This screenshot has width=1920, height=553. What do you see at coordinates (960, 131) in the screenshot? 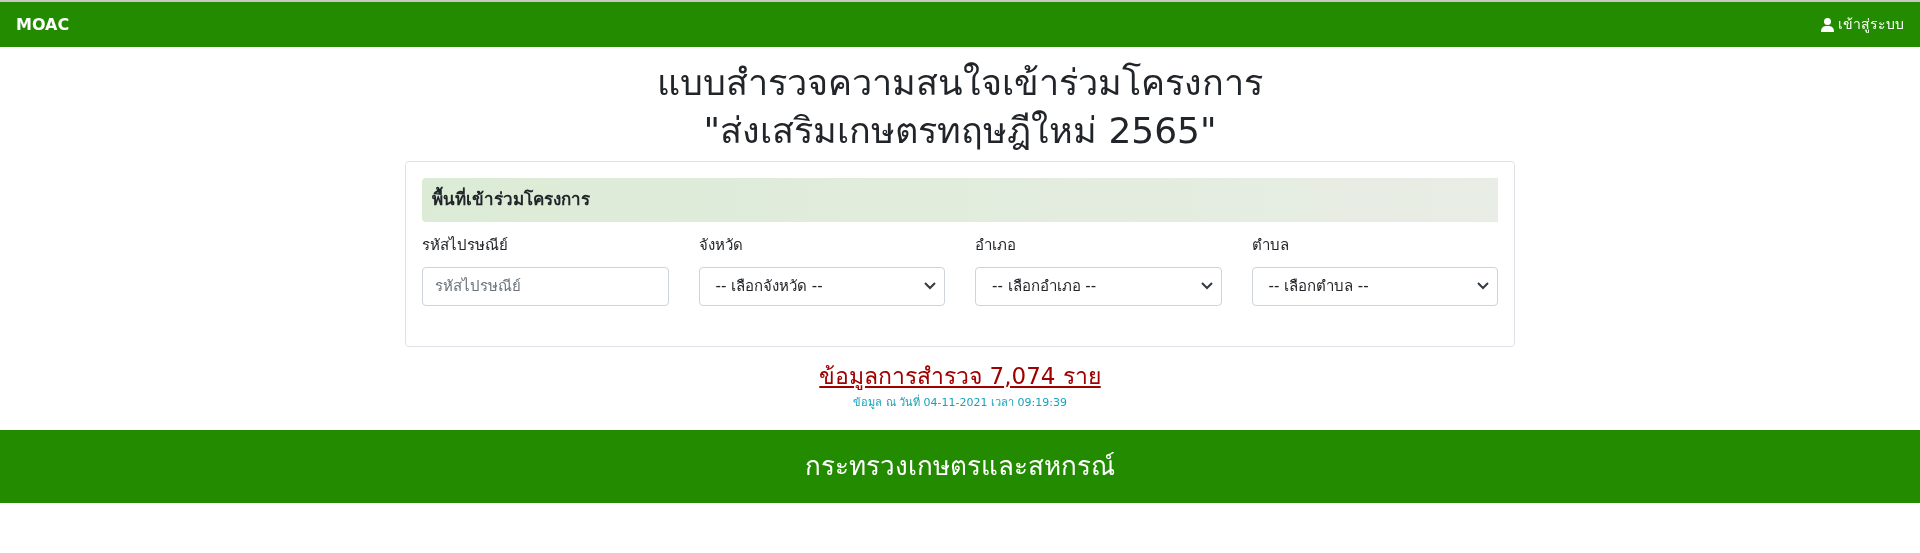
I see `page-title: "ส่งเสริมเกษตรทฤษฎีใหม่ 2565"` at bounding box center [960, 131].